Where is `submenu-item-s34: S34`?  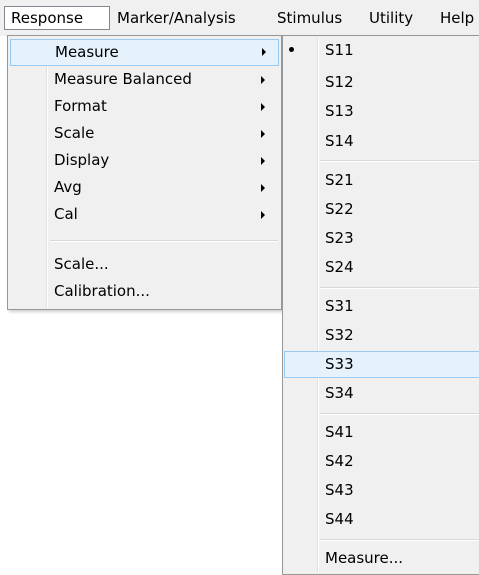 submenu-item-s34: S34 is located at coordinates (381, 393).